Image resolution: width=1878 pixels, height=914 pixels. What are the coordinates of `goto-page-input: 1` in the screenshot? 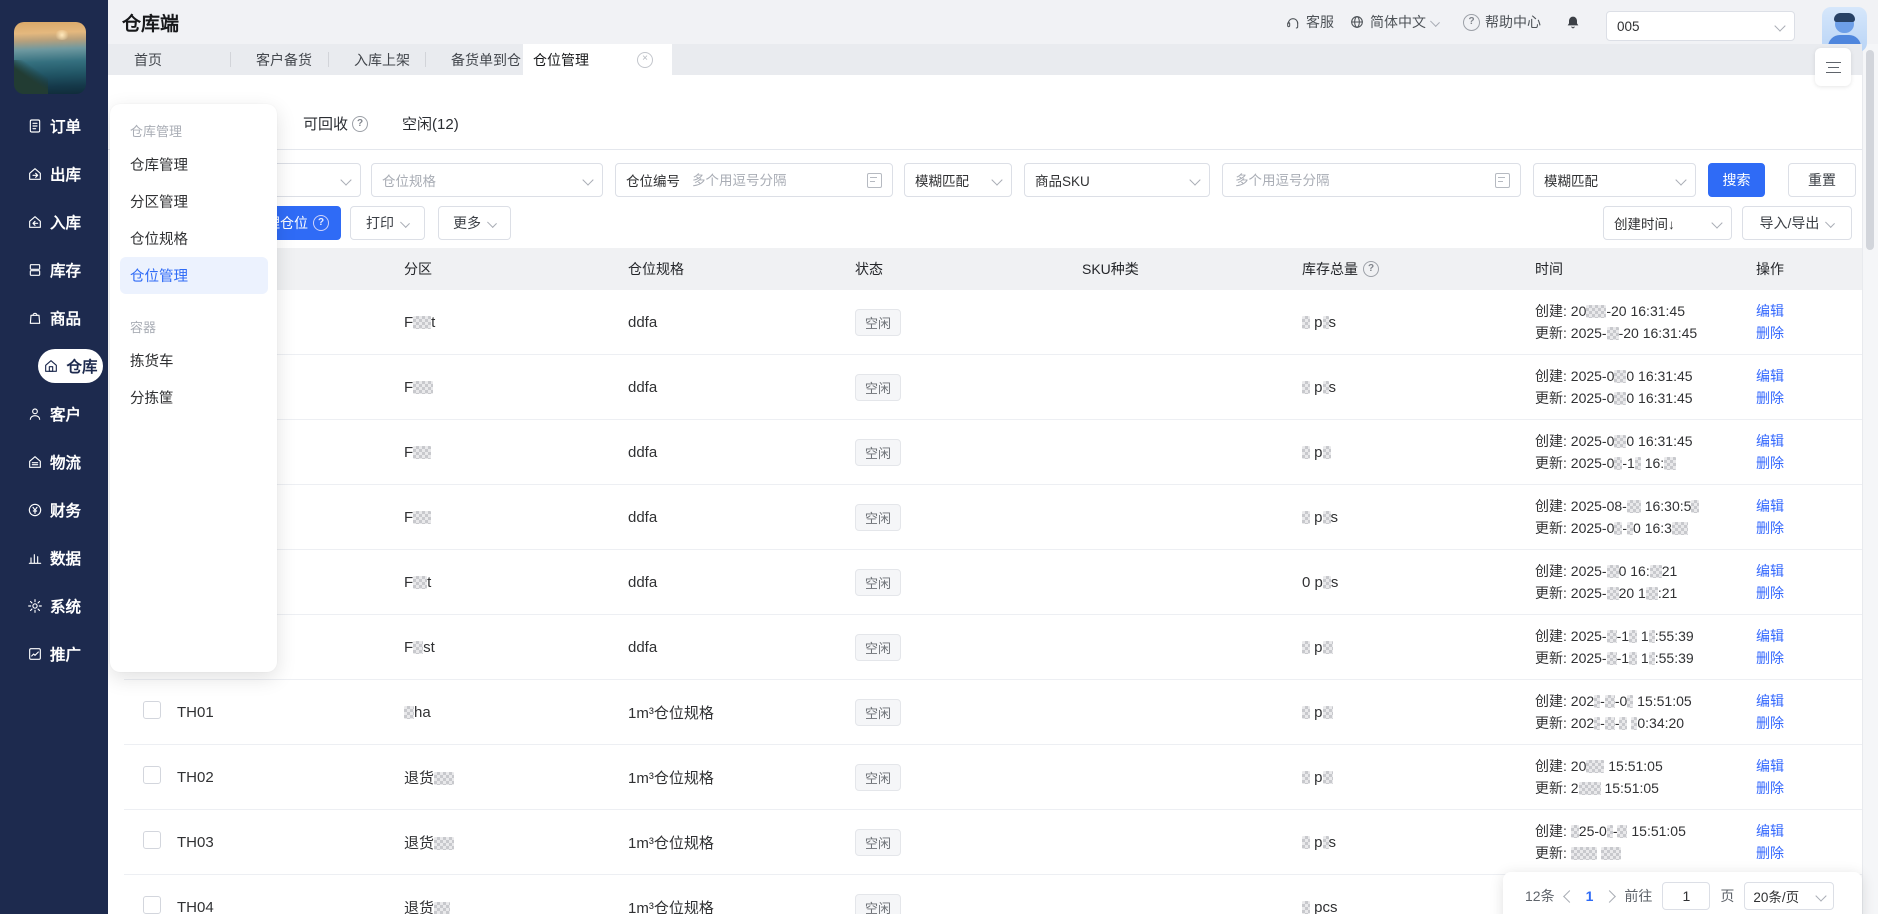 It's located at (1686, 896).